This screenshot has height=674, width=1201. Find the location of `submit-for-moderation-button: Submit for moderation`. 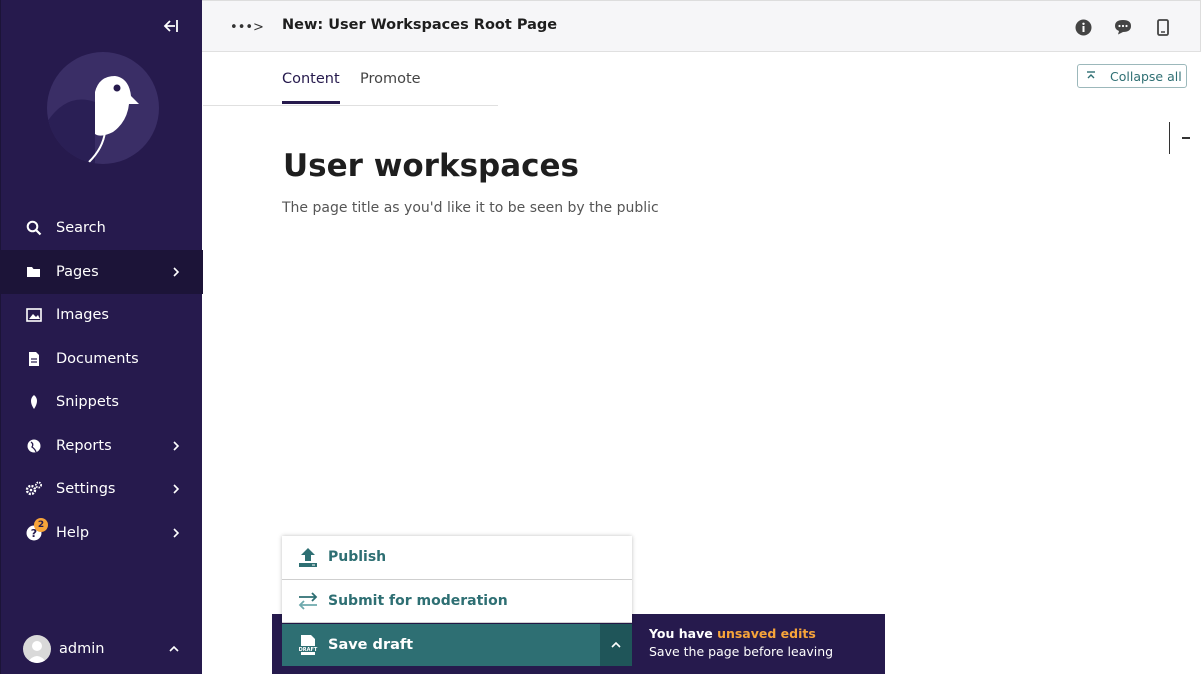

submit-for-moderation-button: Submit for moderation is located at coordinates (457, 601).